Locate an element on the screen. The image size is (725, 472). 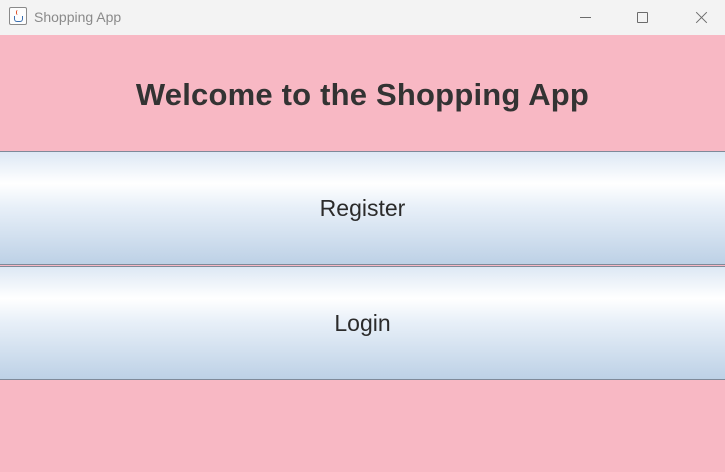
maximize-icon is located at coordinates (642, 17).